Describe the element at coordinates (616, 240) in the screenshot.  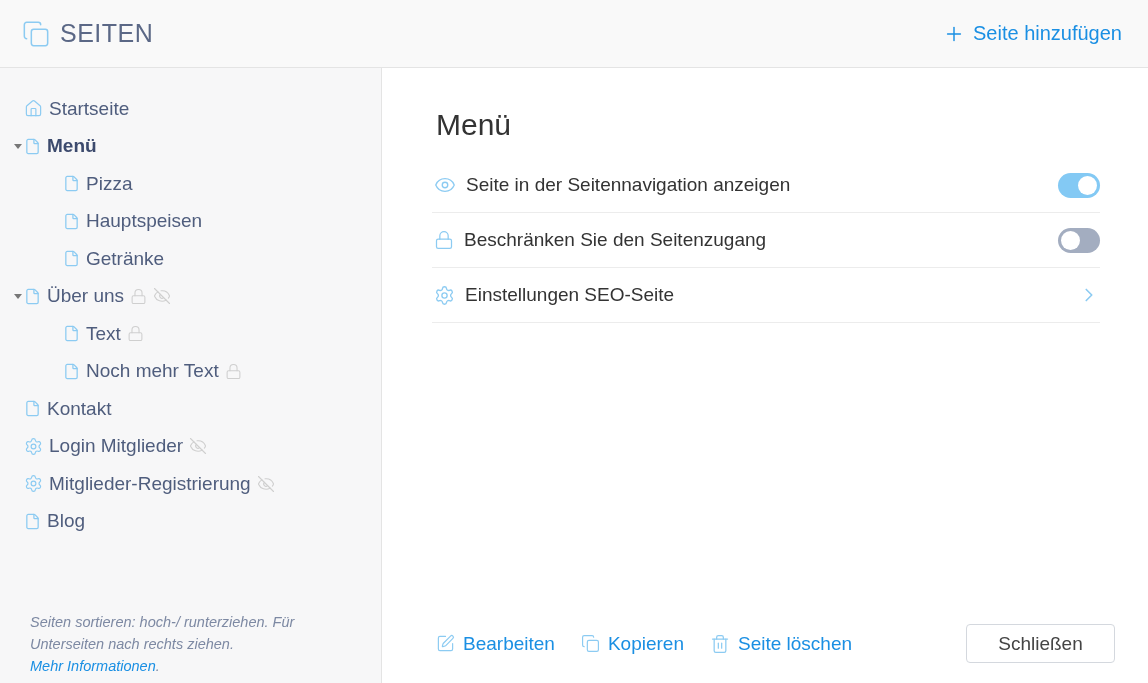
I see `setting-label: Beschränken Sie den Seitenzugang` at that location.